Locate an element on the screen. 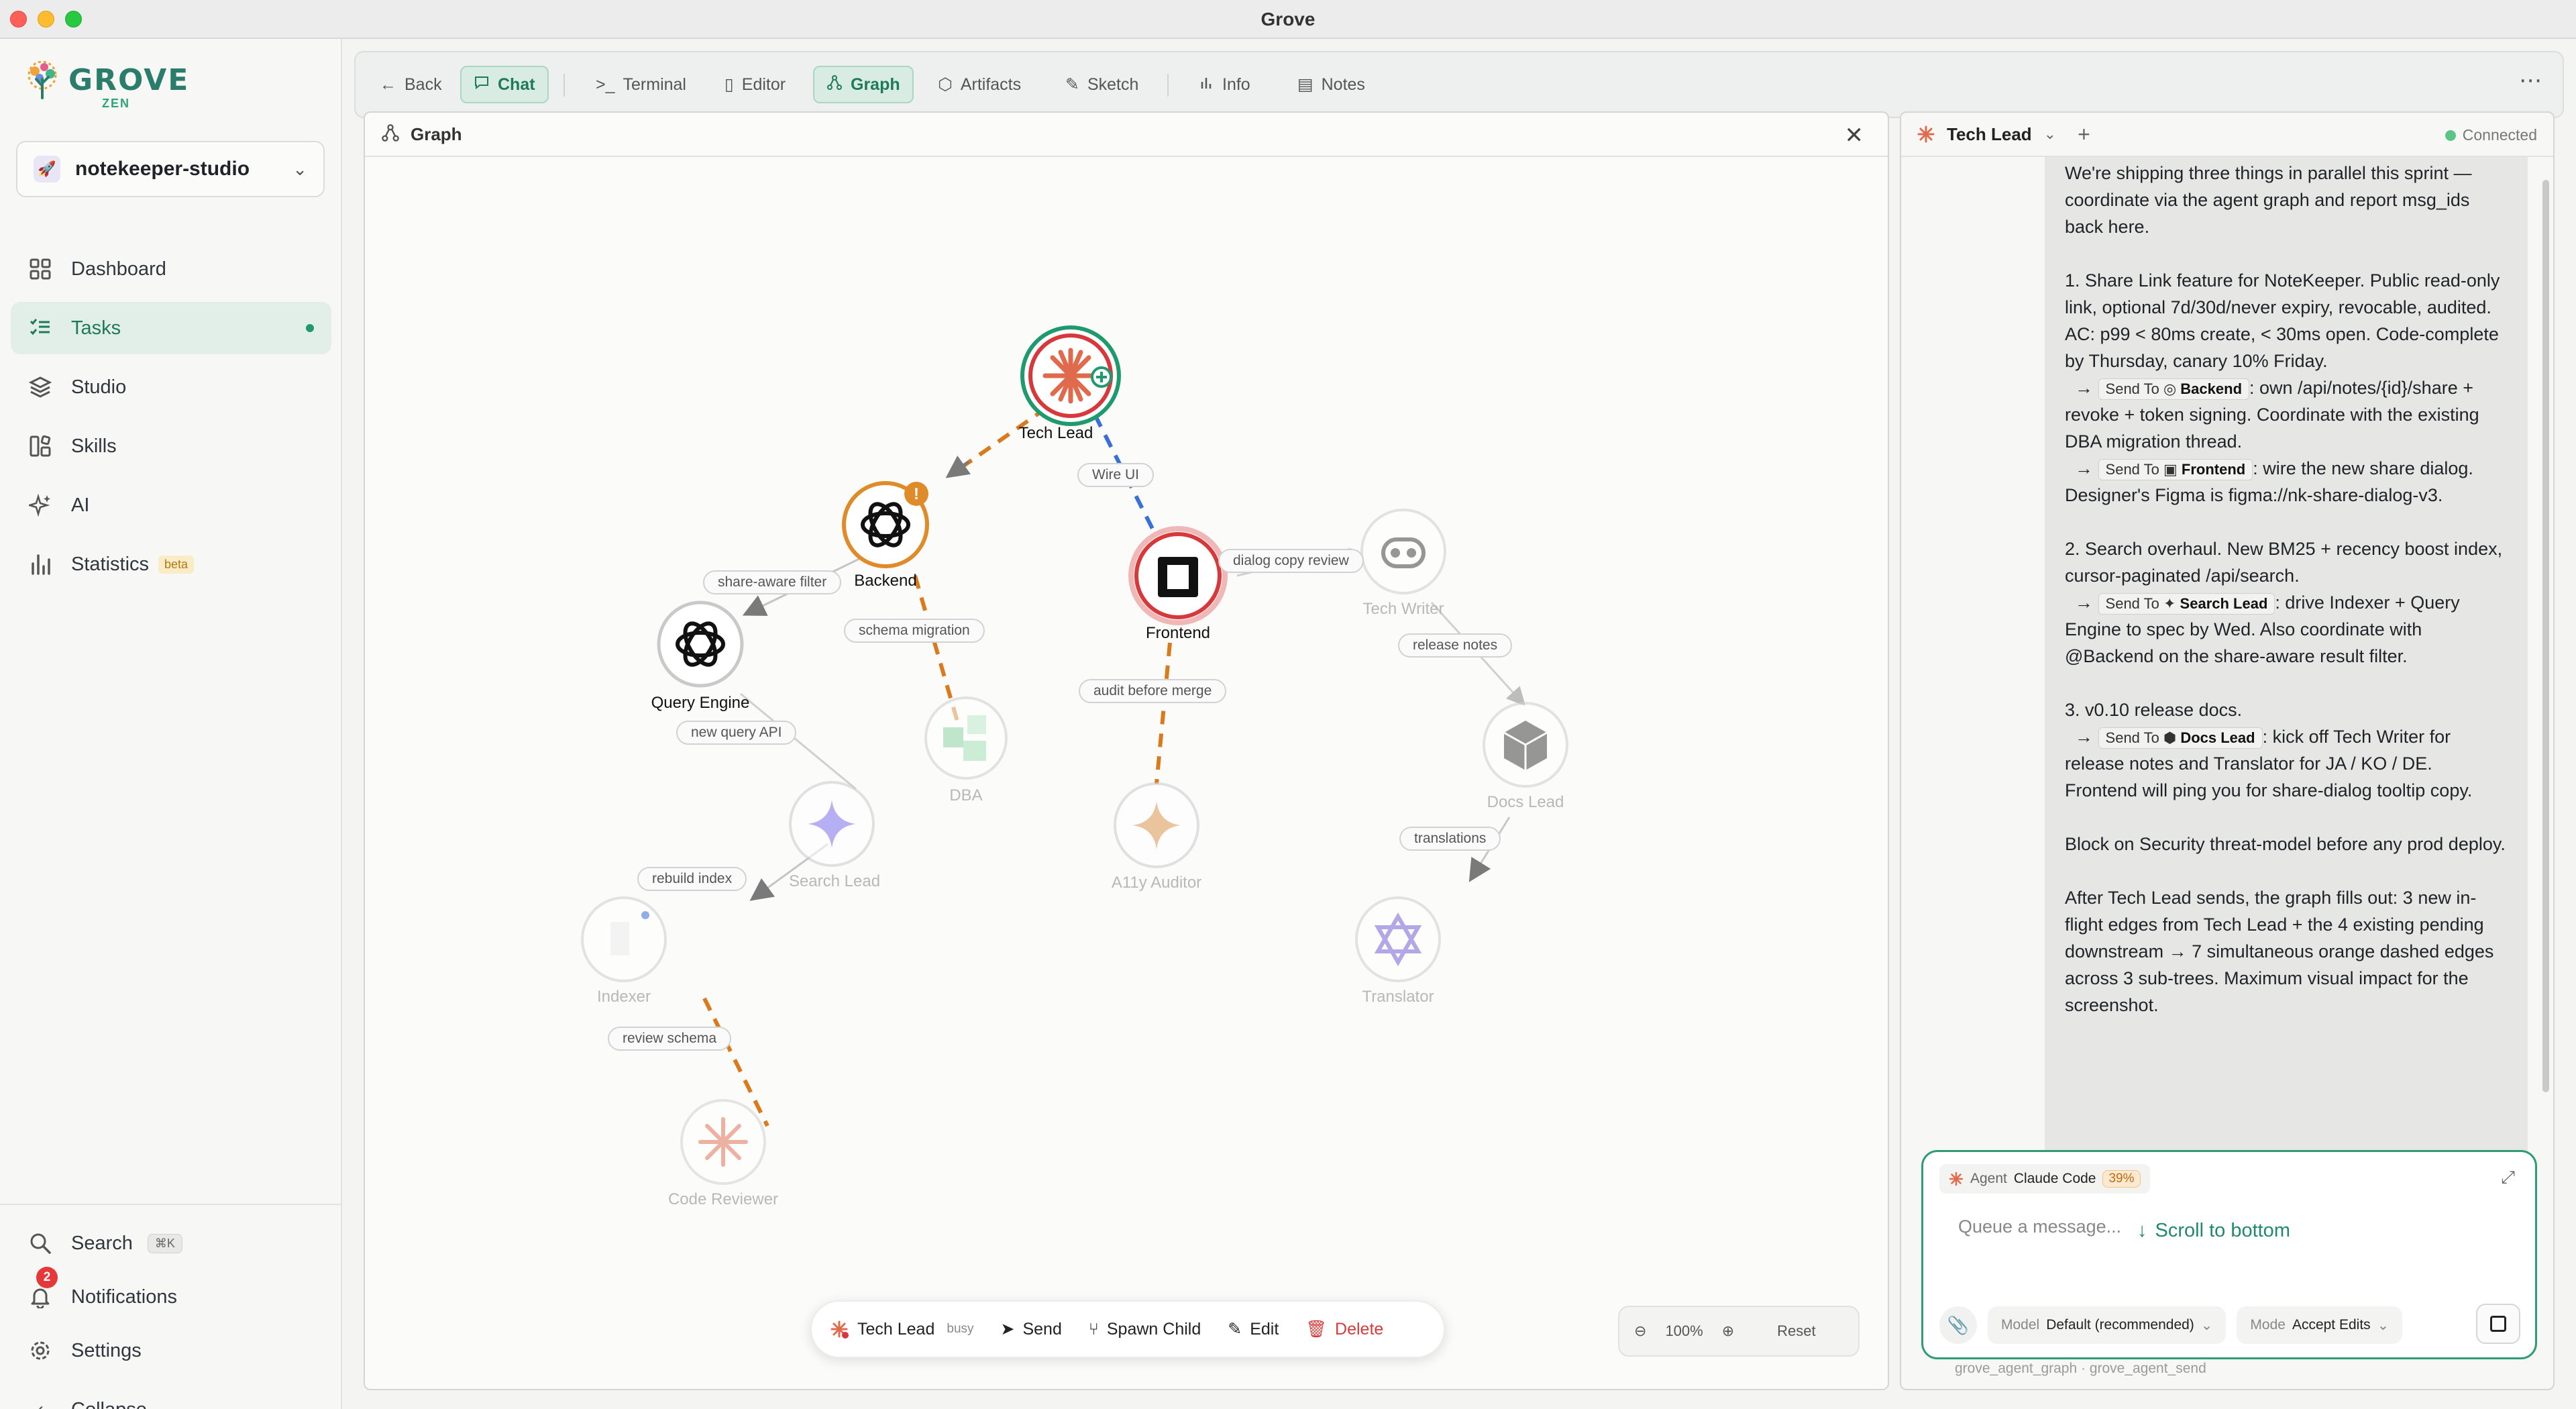  zoom-reset-button: Reset is located at coordinates (1796, 1331).